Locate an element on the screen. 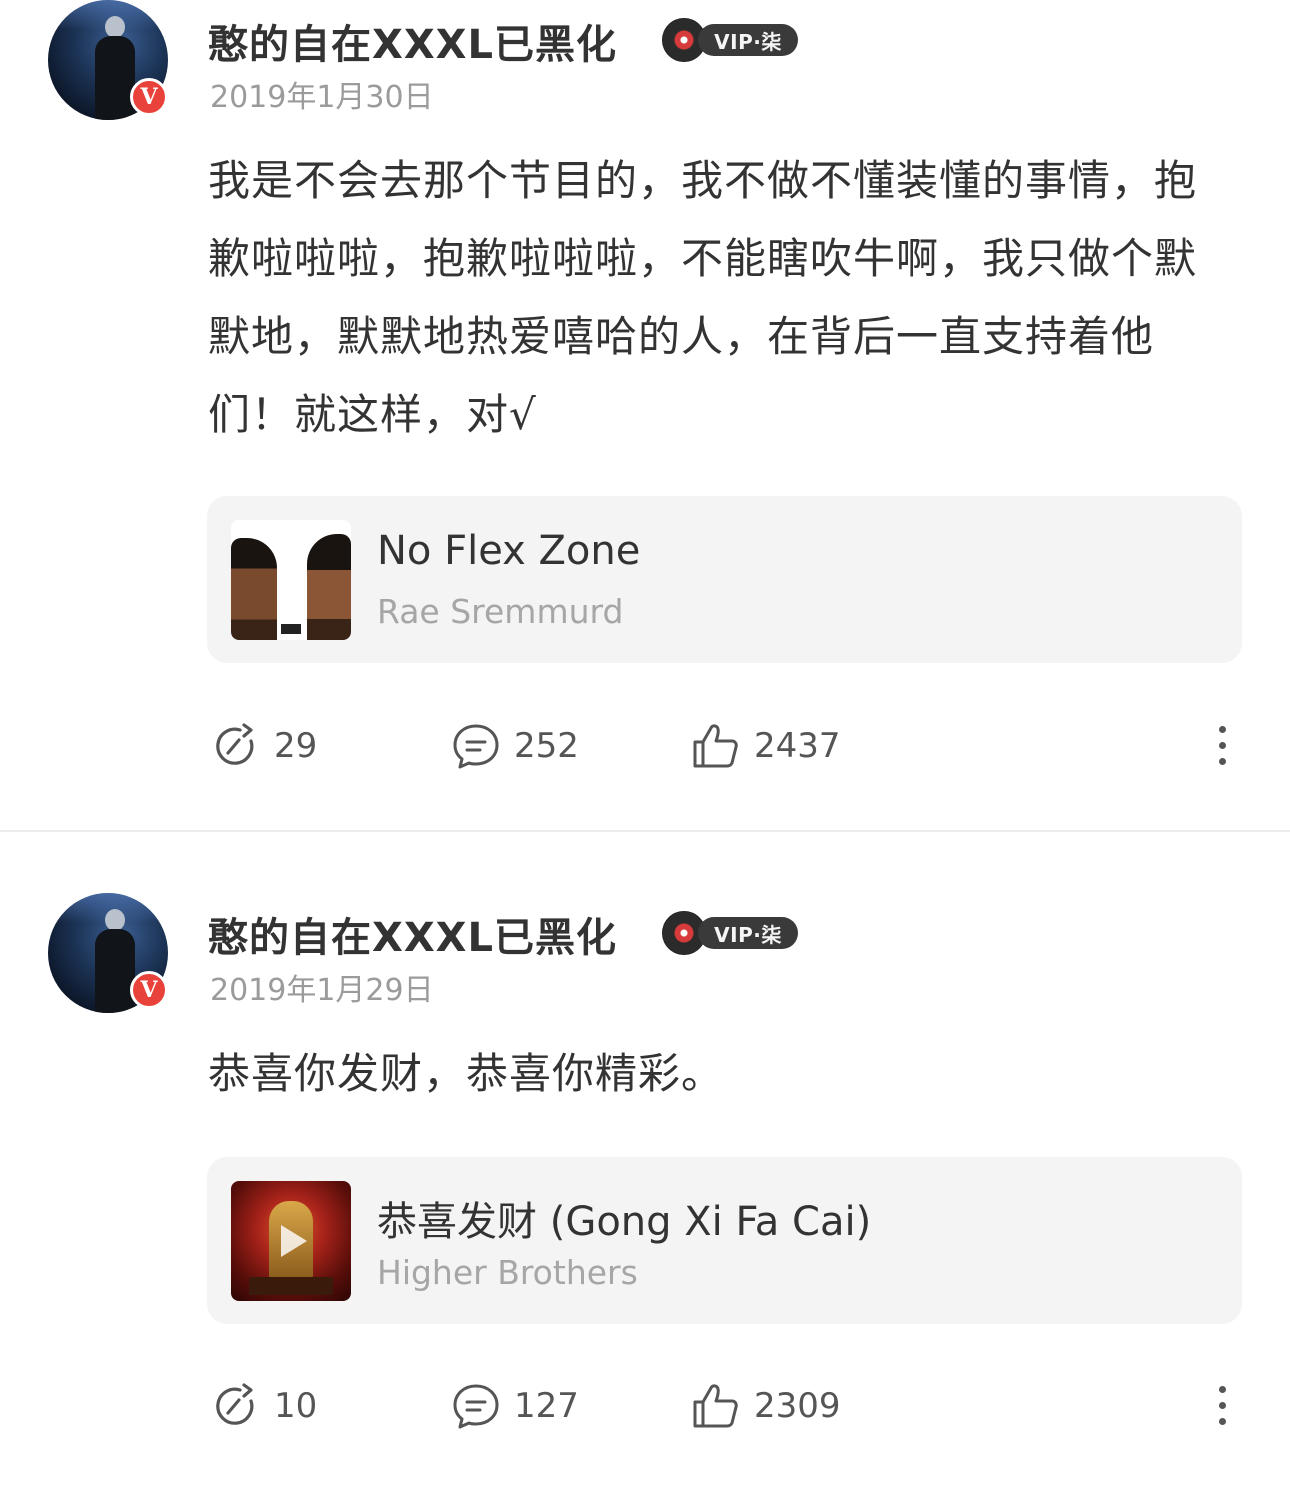 This screenshot has width=1290, height=1490. post-divider is located at coordinates (645, 831).